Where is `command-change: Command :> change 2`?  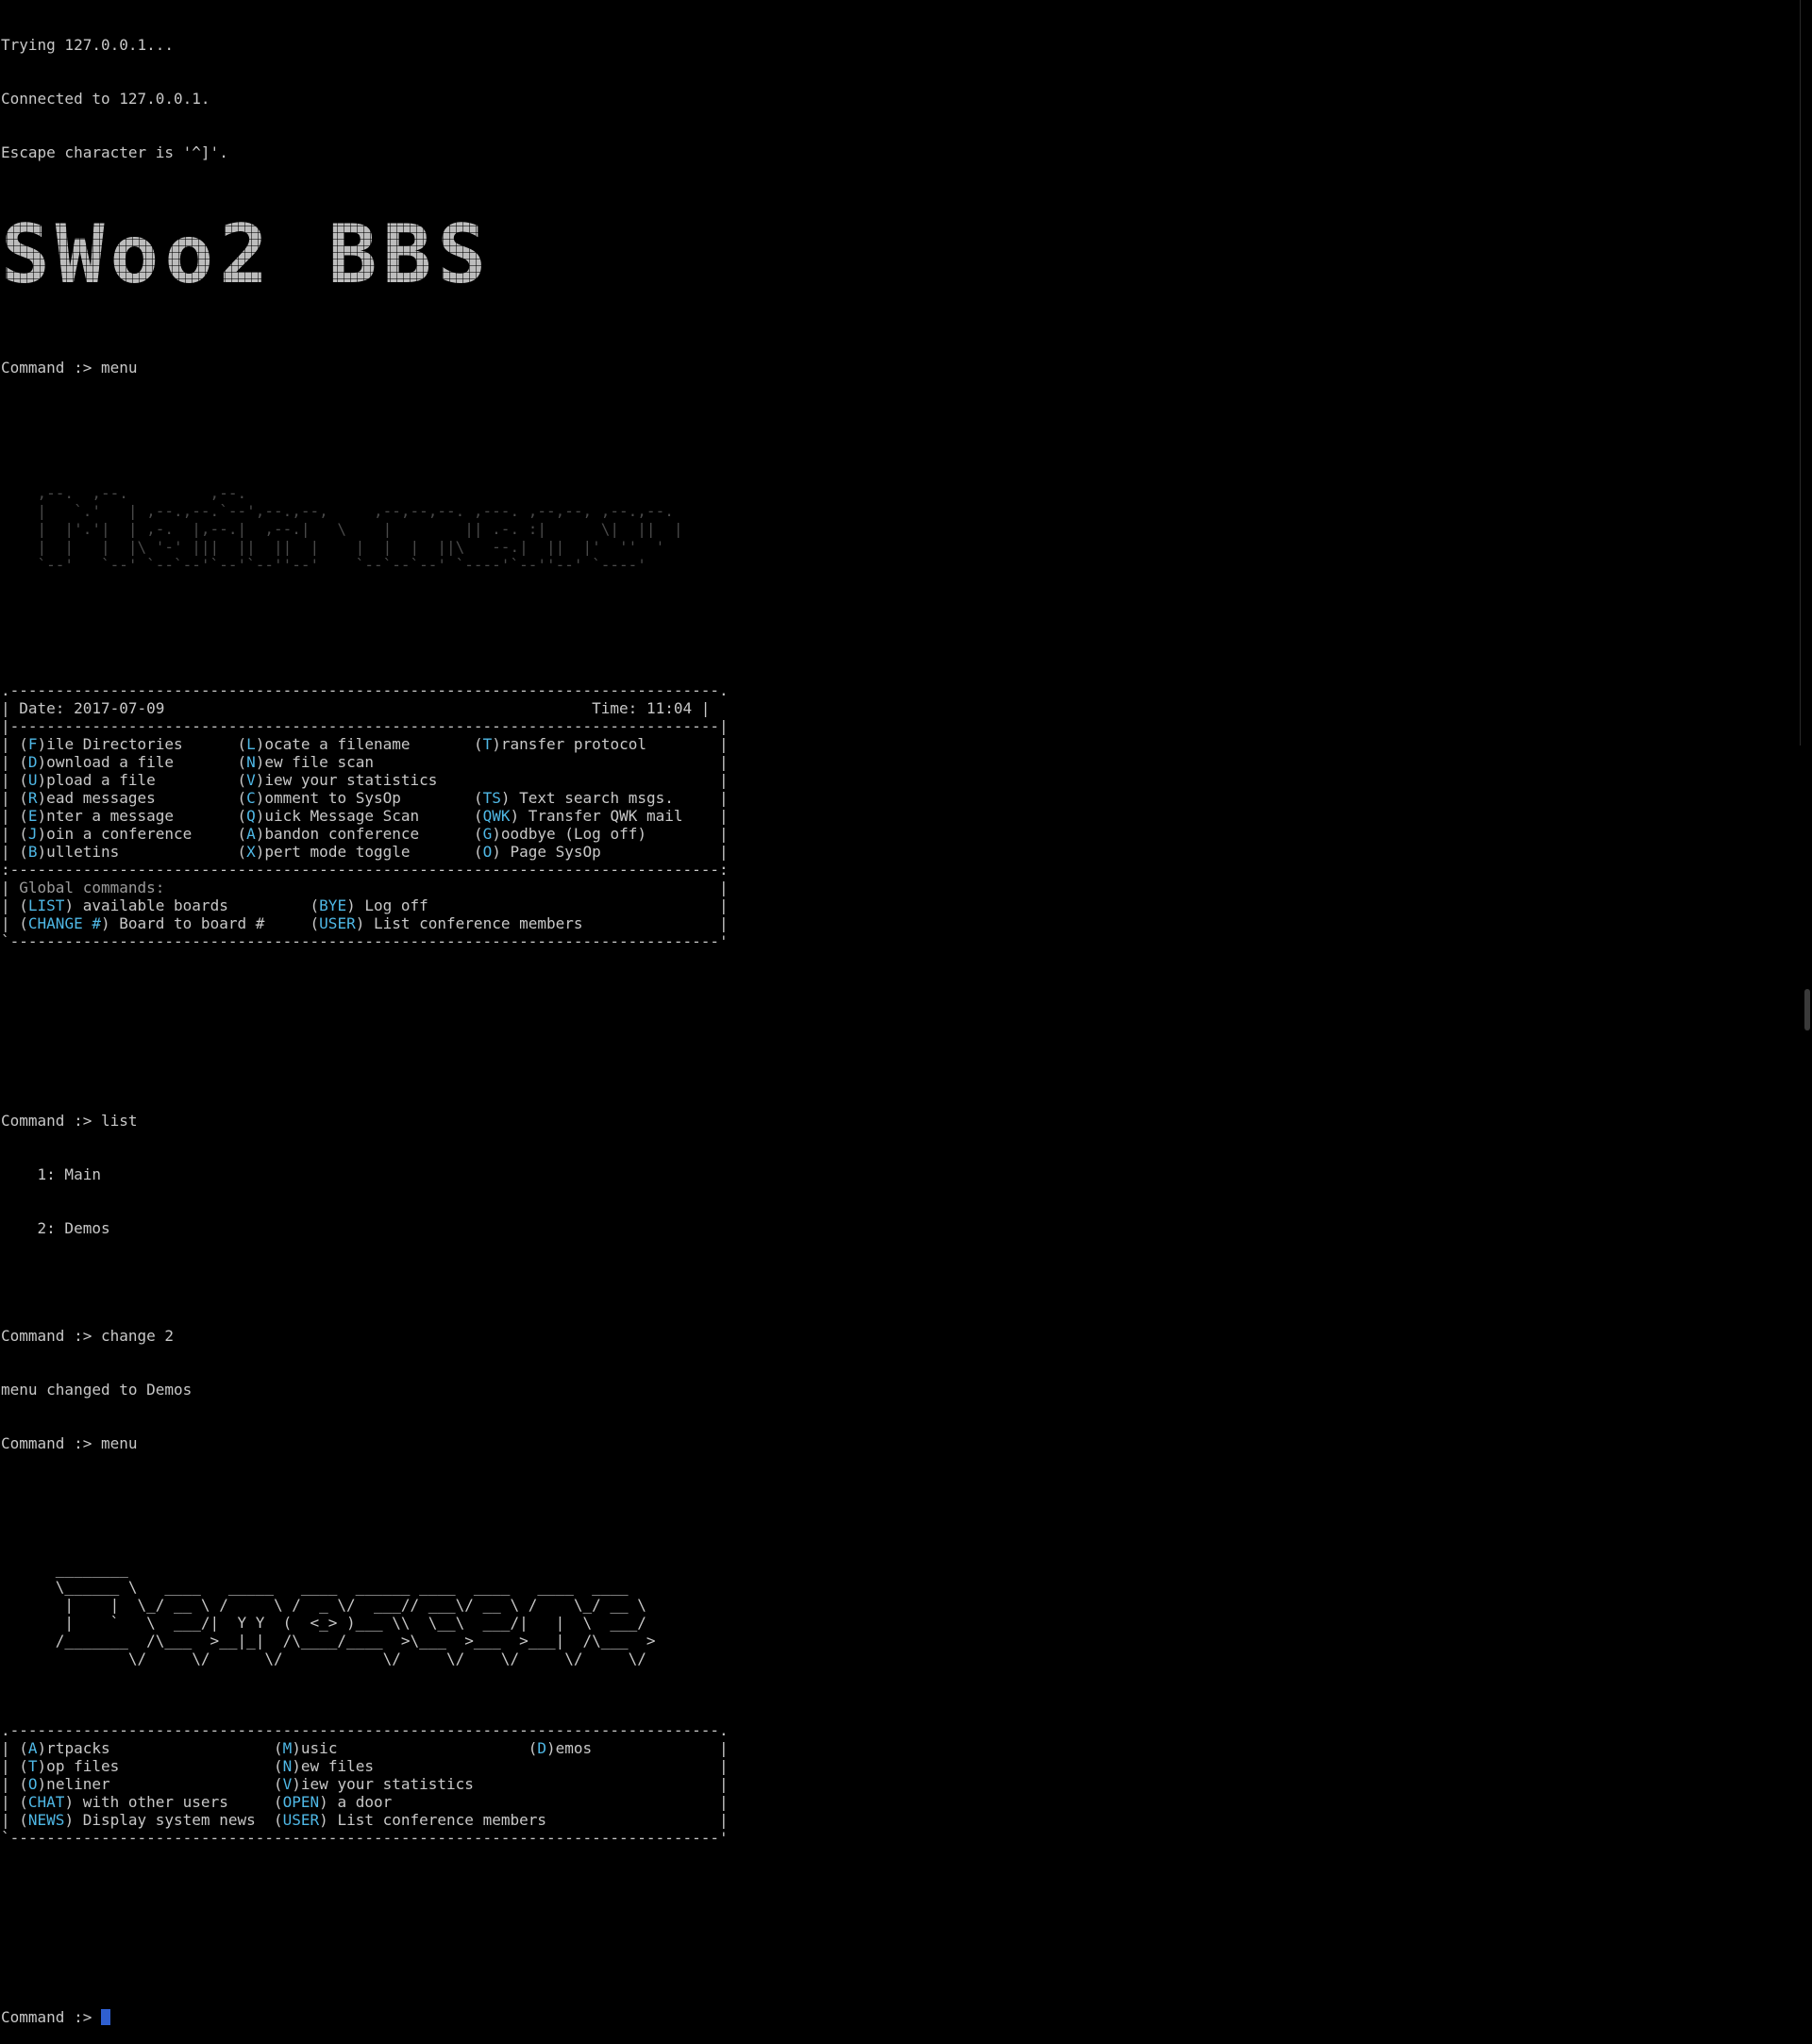
command-change: Command :> change 2 is located at coordinates (88, 1336).